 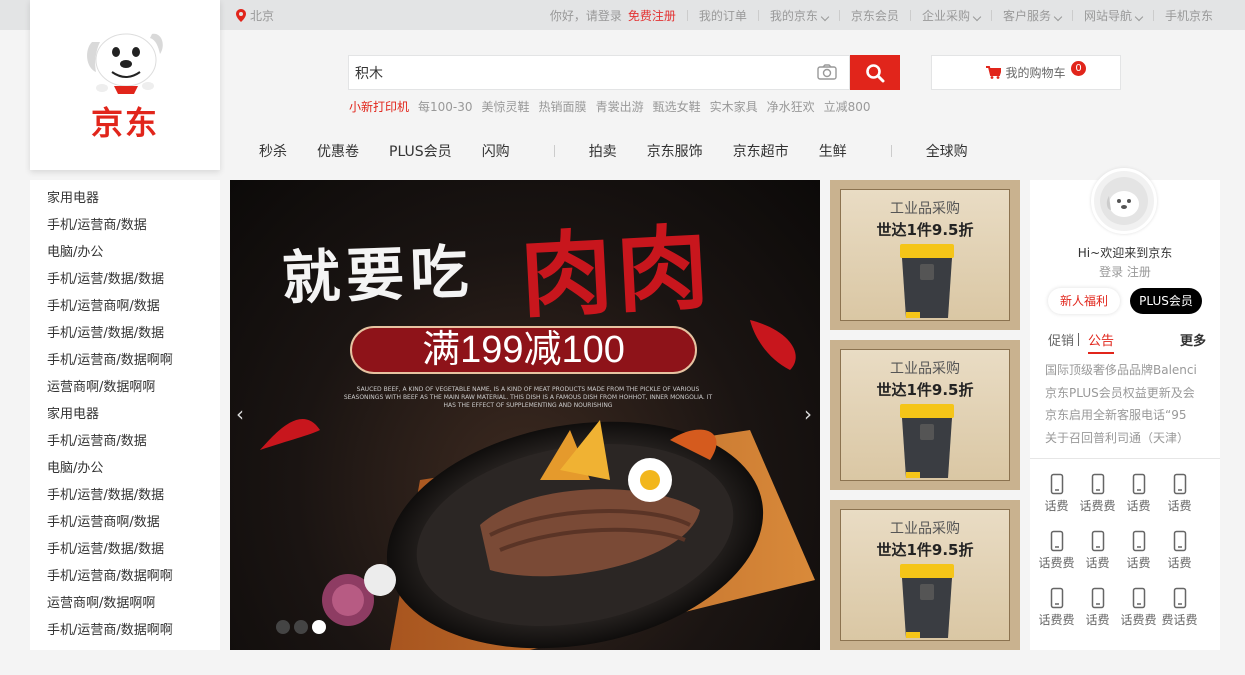 What do you see at coordinates (652, 15) in the screenshot?
I see `register-link: 免费注册` at bounding box center [652, 15].